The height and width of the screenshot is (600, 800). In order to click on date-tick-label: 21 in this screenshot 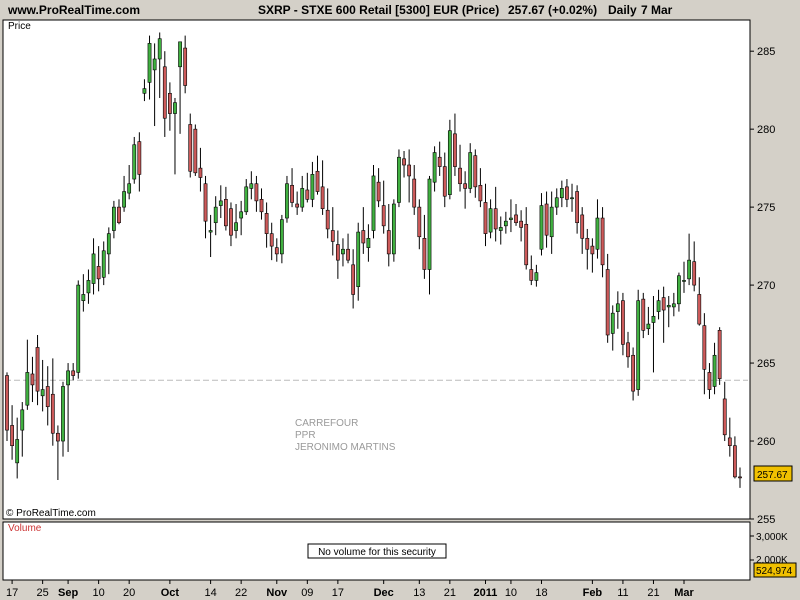, I will do `click(653, 593)`.